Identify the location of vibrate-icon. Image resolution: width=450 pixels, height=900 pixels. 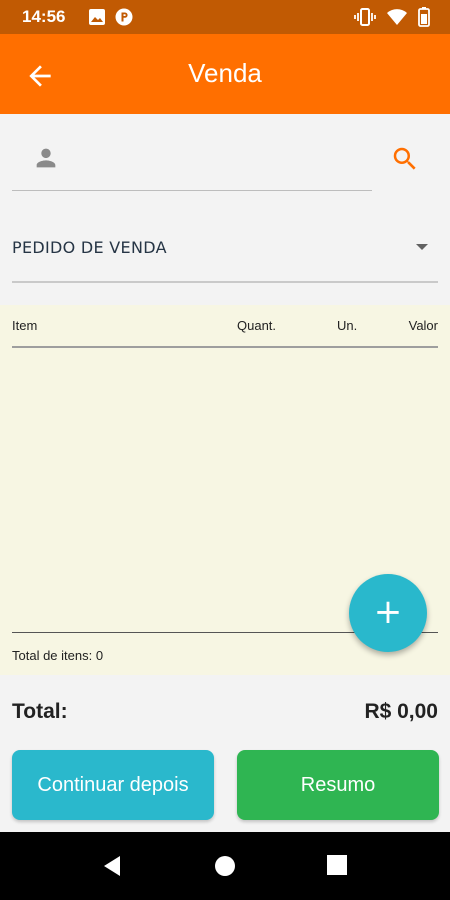
(365, 17).